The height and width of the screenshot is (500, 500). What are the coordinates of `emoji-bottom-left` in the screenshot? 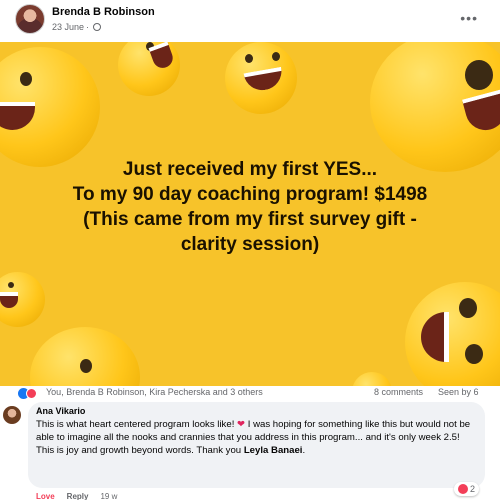 It's located at (22, 299).